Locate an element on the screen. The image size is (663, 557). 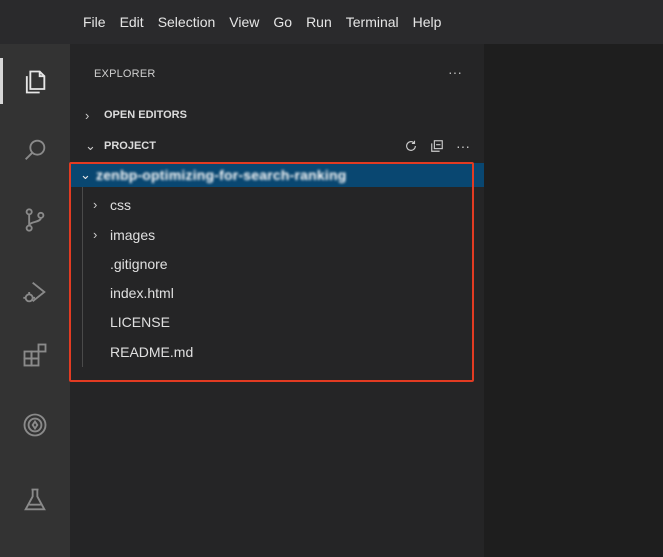
extensions-icon is located at coordinates (35, 355).